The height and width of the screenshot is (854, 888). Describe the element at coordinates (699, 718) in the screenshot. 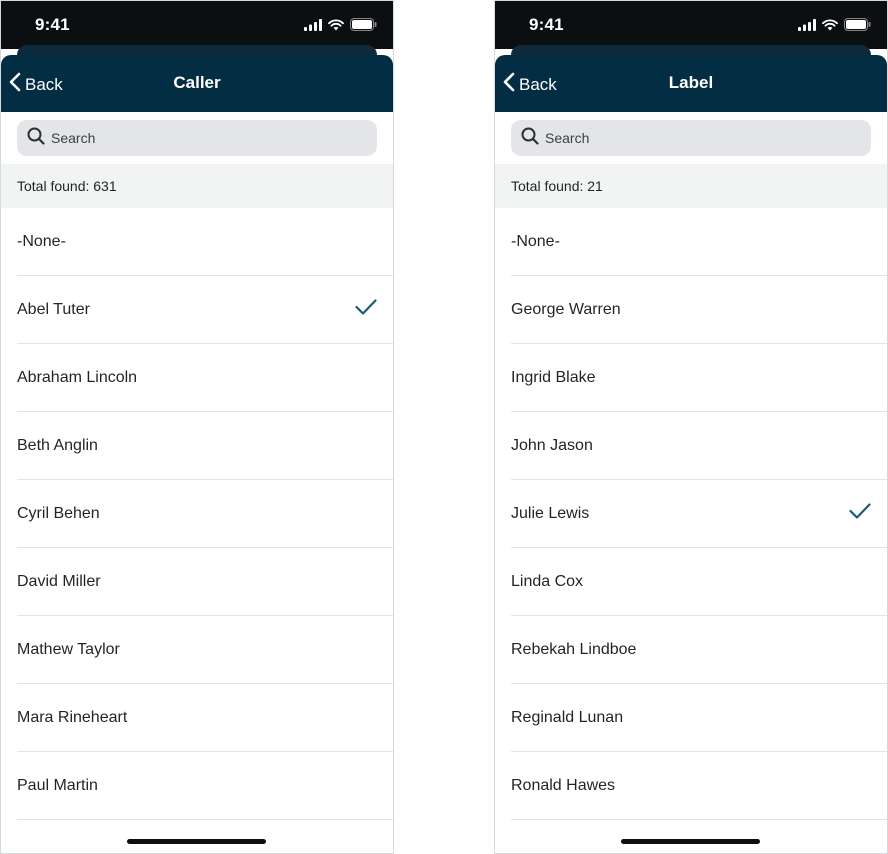

I see `list-item: Reginald Lunan` at that location.